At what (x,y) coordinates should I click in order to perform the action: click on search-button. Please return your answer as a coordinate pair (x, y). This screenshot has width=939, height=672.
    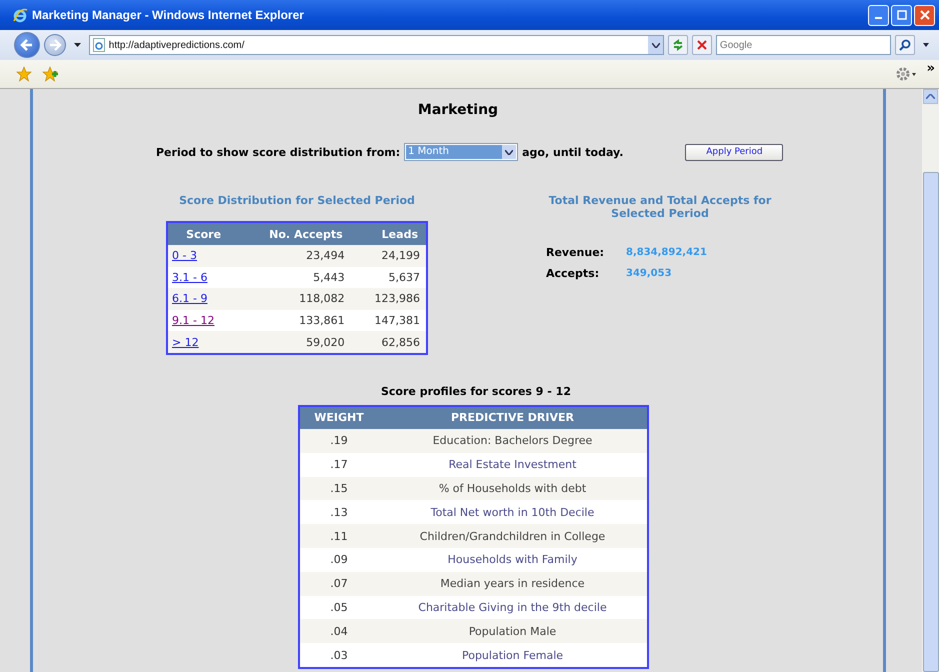
    Looking at the image, I should click on (905, 45).